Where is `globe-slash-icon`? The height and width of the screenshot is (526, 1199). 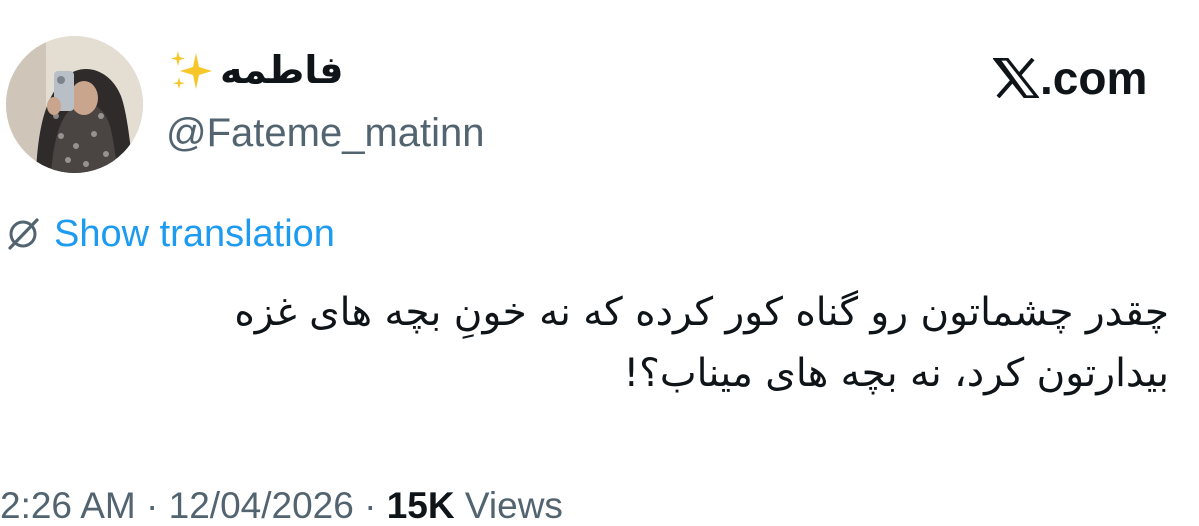
globe-slash-icon is located at coordinates (24, 234).